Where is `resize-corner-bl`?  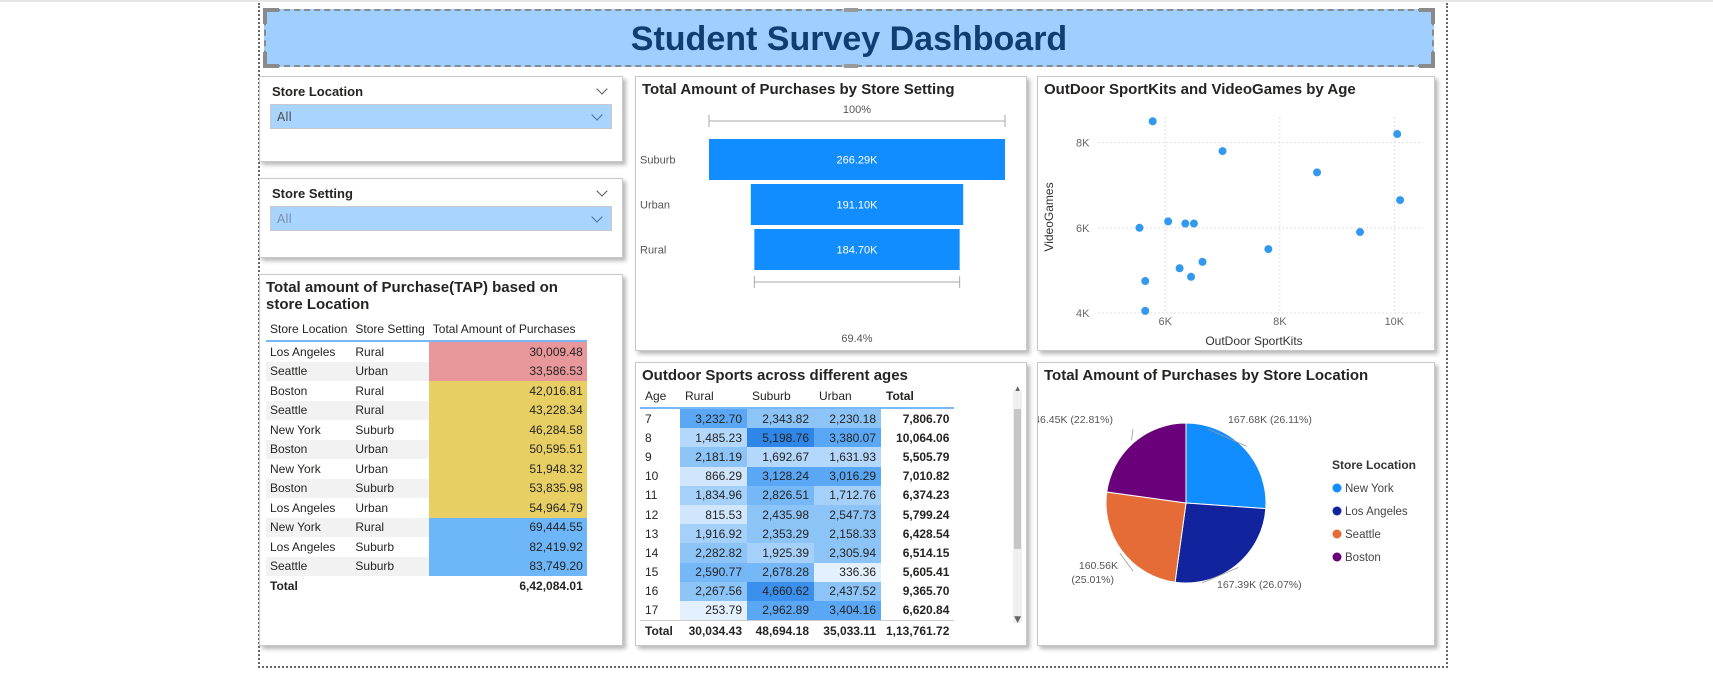
resize-corner-bl is located at coordinates (271, 60).